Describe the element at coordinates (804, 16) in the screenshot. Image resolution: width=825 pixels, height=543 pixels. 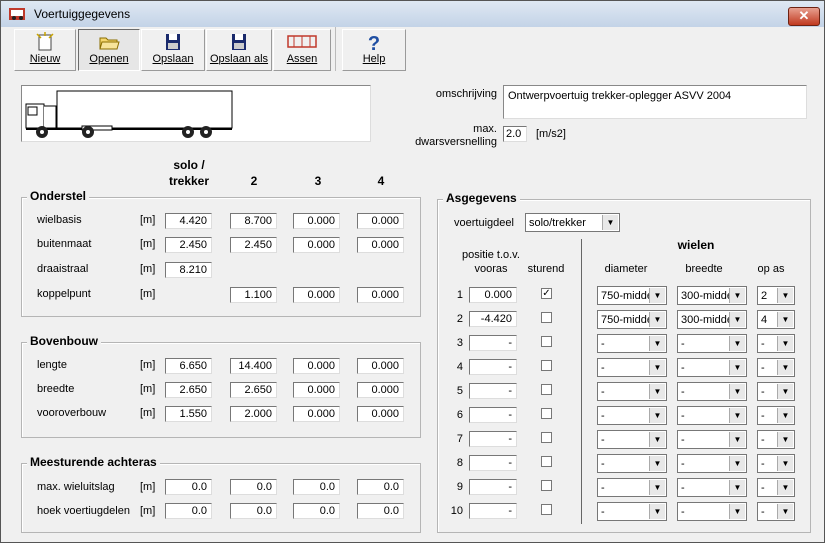
I see `close-button: ✕` at that location.